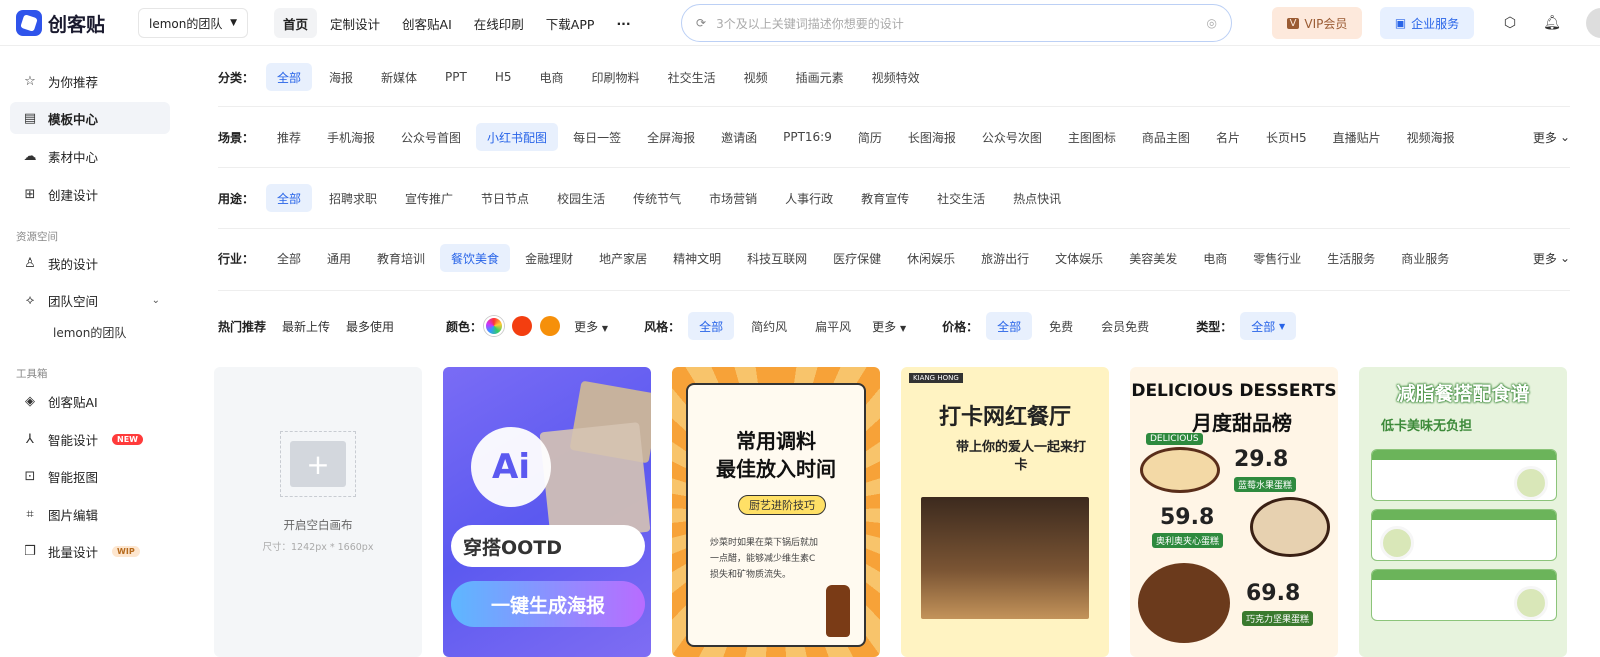 This screenshot has height=657, width=1600. I want to click on chip-industry: 地产家居, so click(623, 258).